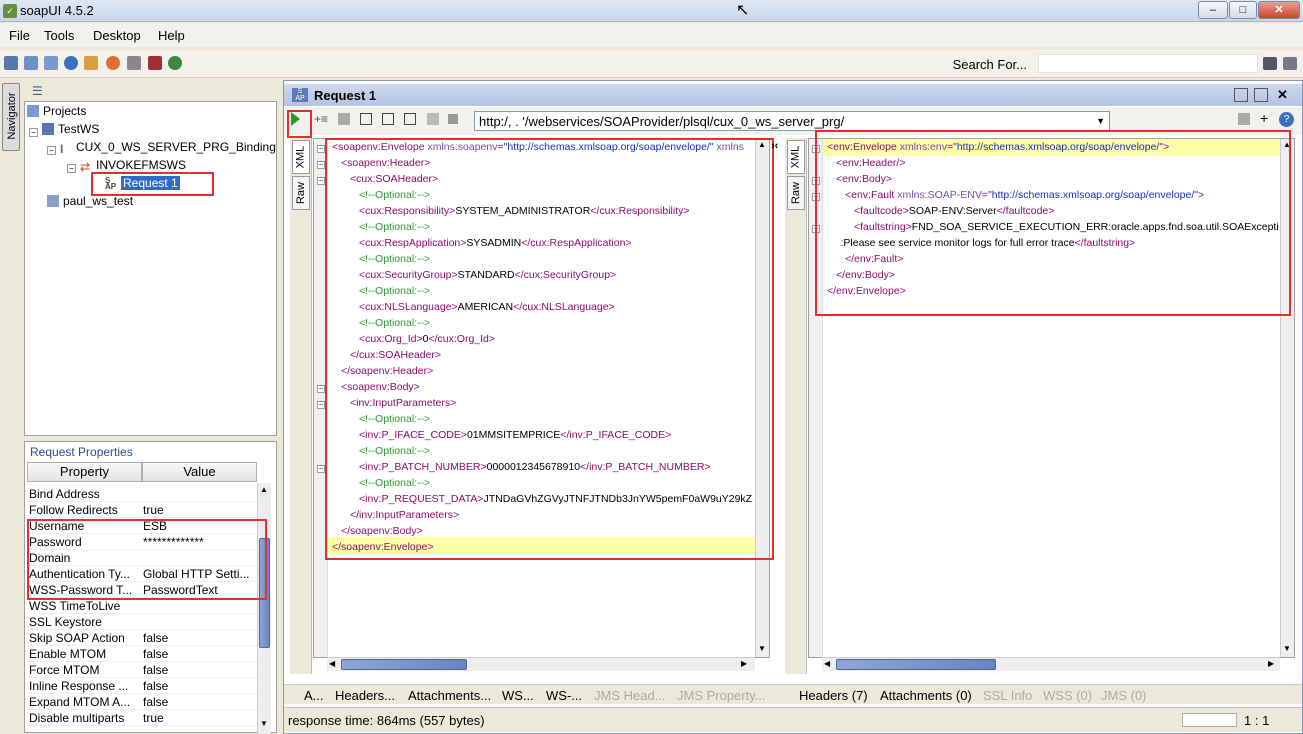 The height and width of the screenshot is (734, 1303). What do you see at coordinates (1124, 695) in the screenshot?
I see `tab-jms: JMS (0)` at bounding box center [1124, 695].